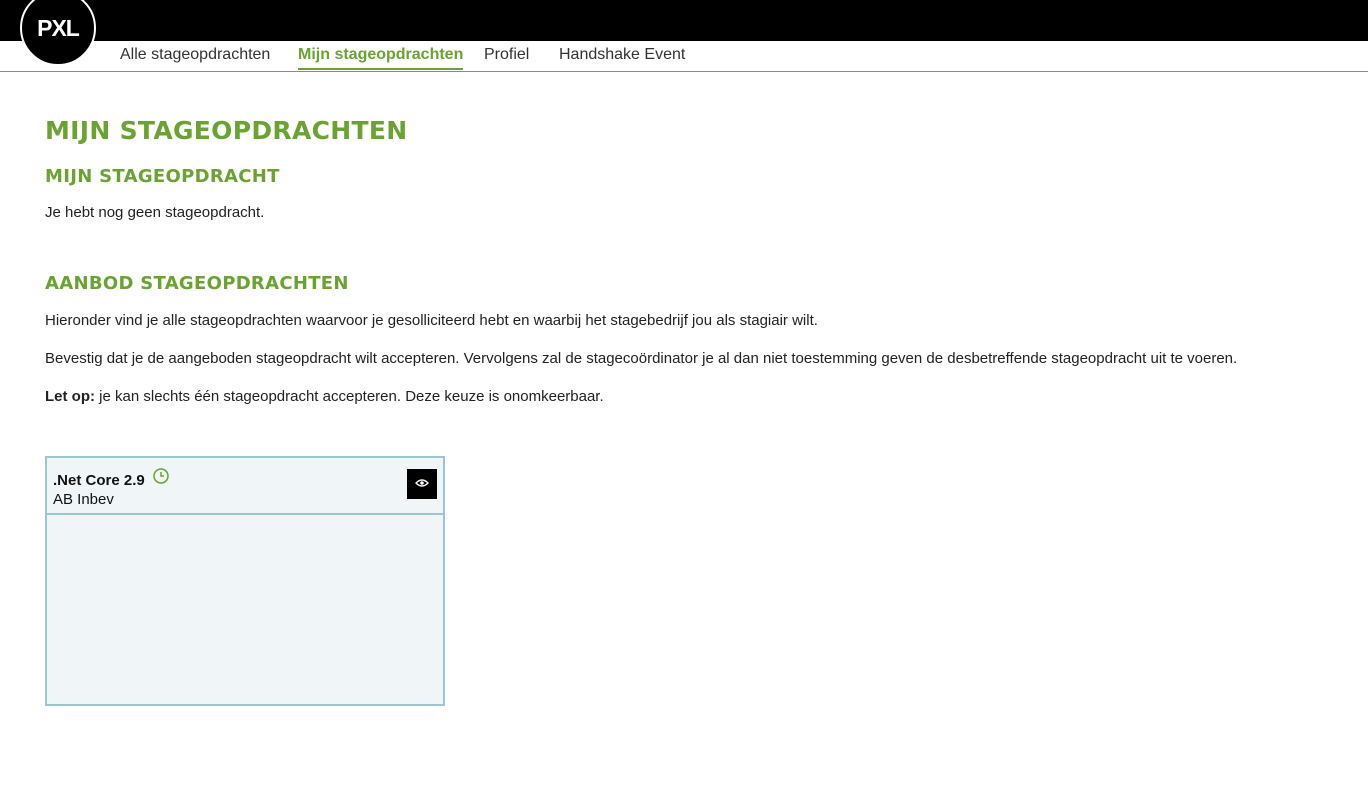  I want to click on nav-profiel: Profiel, so click(506, 55).